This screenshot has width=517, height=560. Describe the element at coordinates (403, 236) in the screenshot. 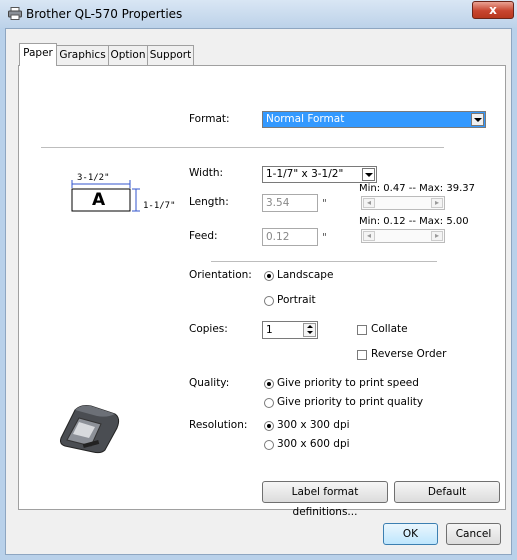

I see `feed-scrollbar: ◂ ▸` at that location.